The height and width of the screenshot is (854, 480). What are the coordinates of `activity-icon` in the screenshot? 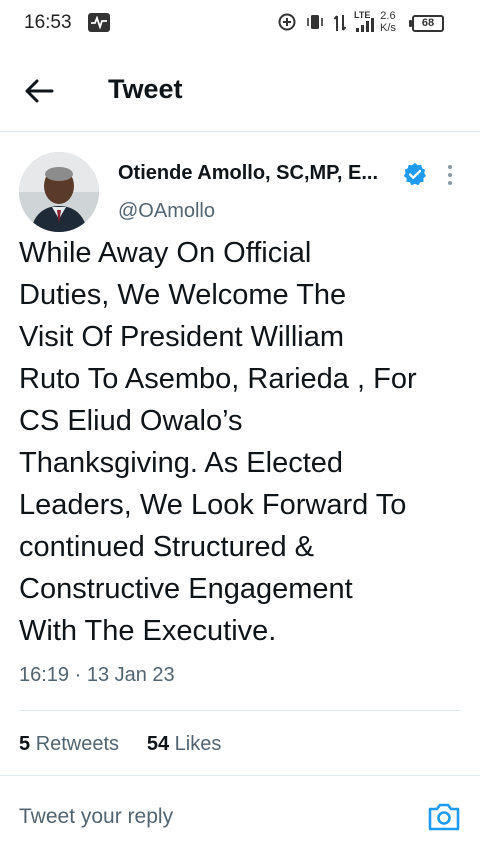 It's located at (99, 22).